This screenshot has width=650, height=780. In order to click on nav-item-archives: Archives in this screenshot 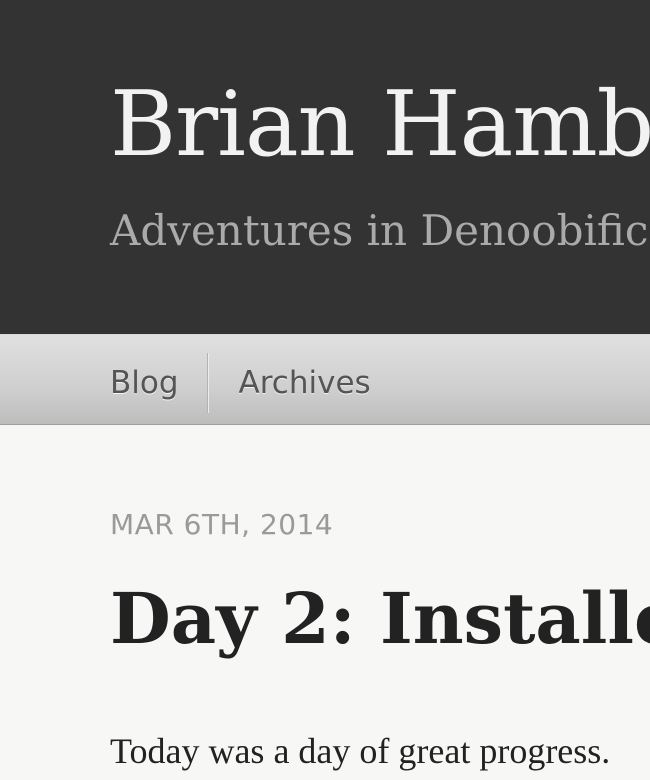, I will do `click(290, 383)`.